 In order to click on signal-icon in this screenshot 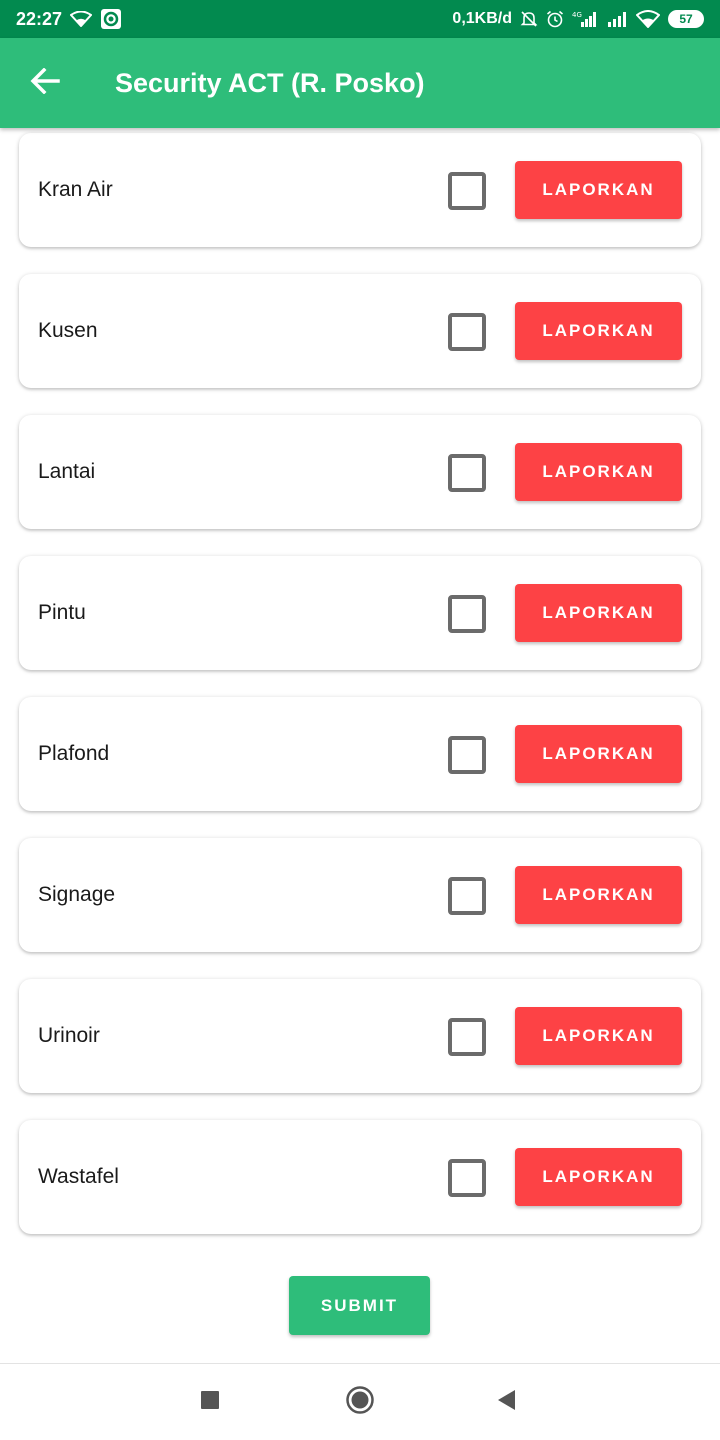, I will do `click(617, 19)`.